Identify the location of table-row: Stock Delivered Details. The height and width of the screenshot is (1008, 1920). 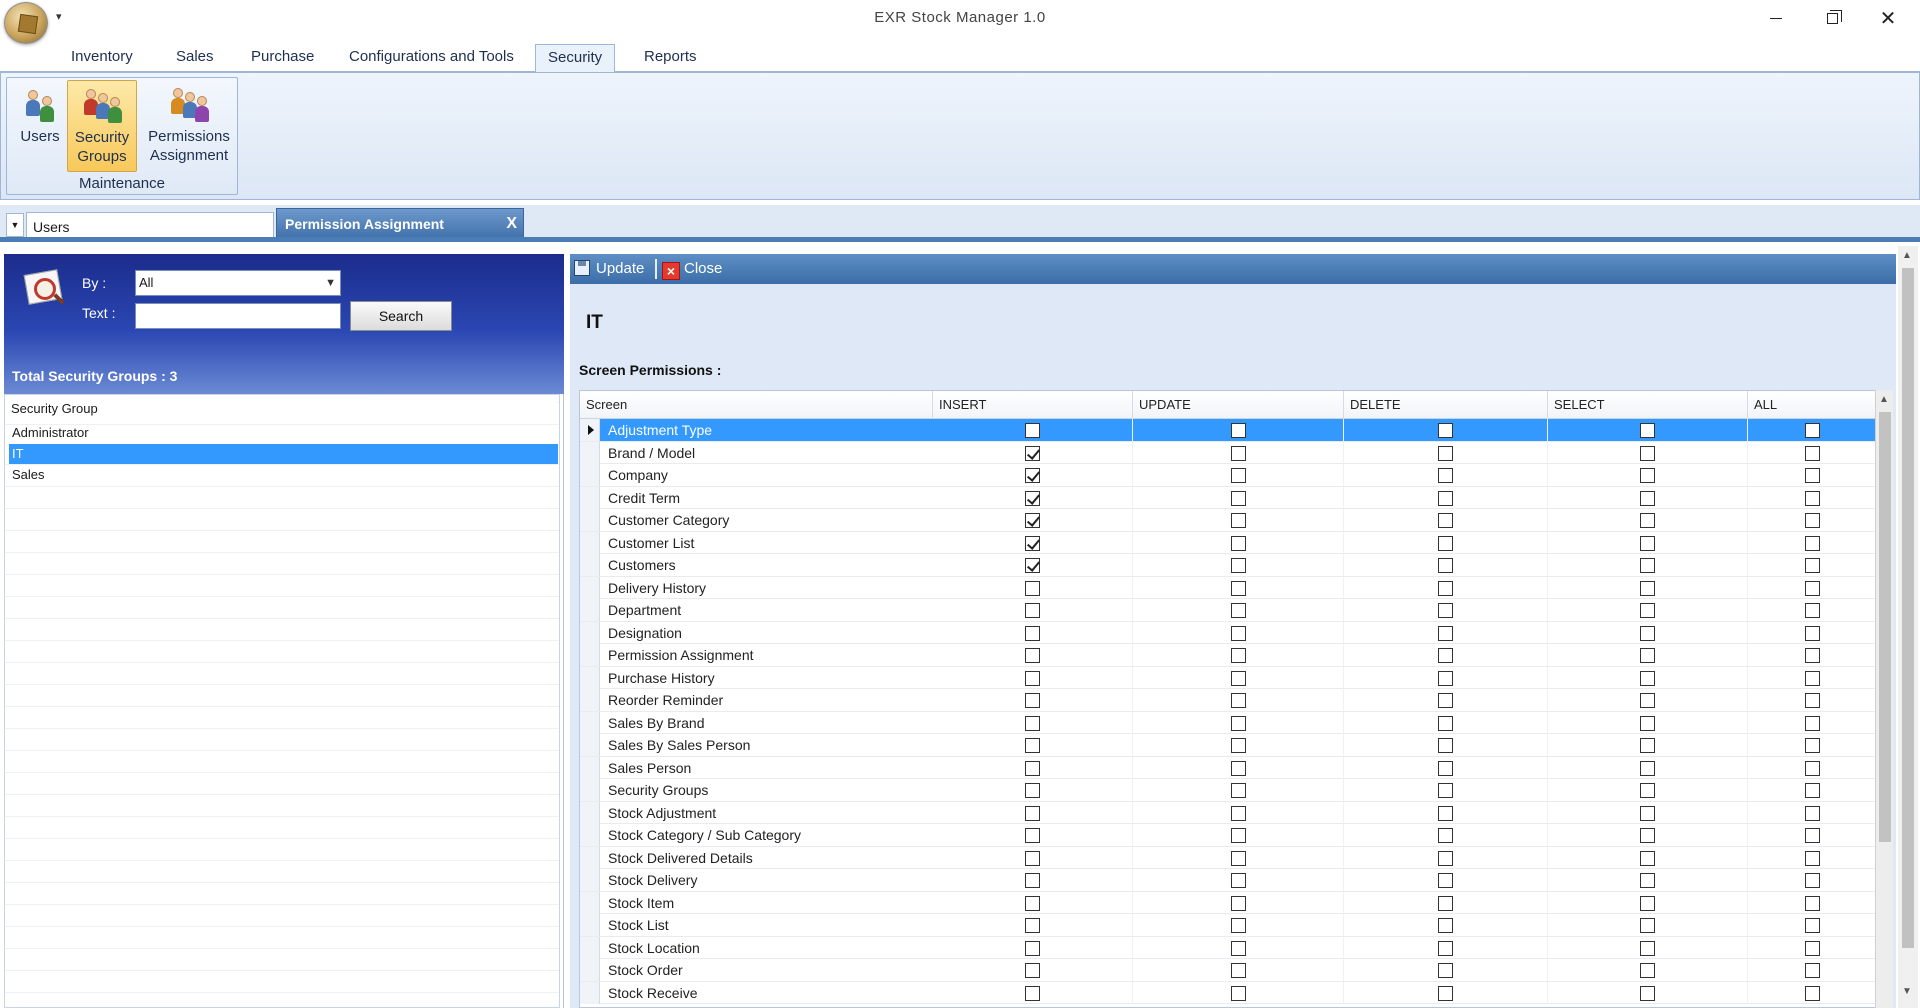
(1227, 857).